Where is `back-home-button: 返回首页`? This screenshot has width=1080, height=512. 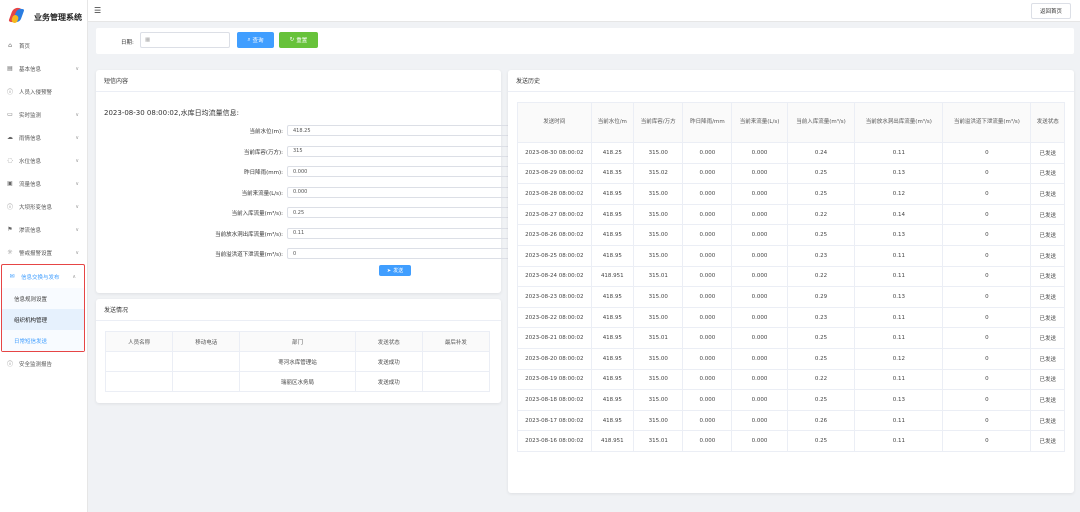
back-home-button: 返回首页 is located at coordinates (1050, 11).